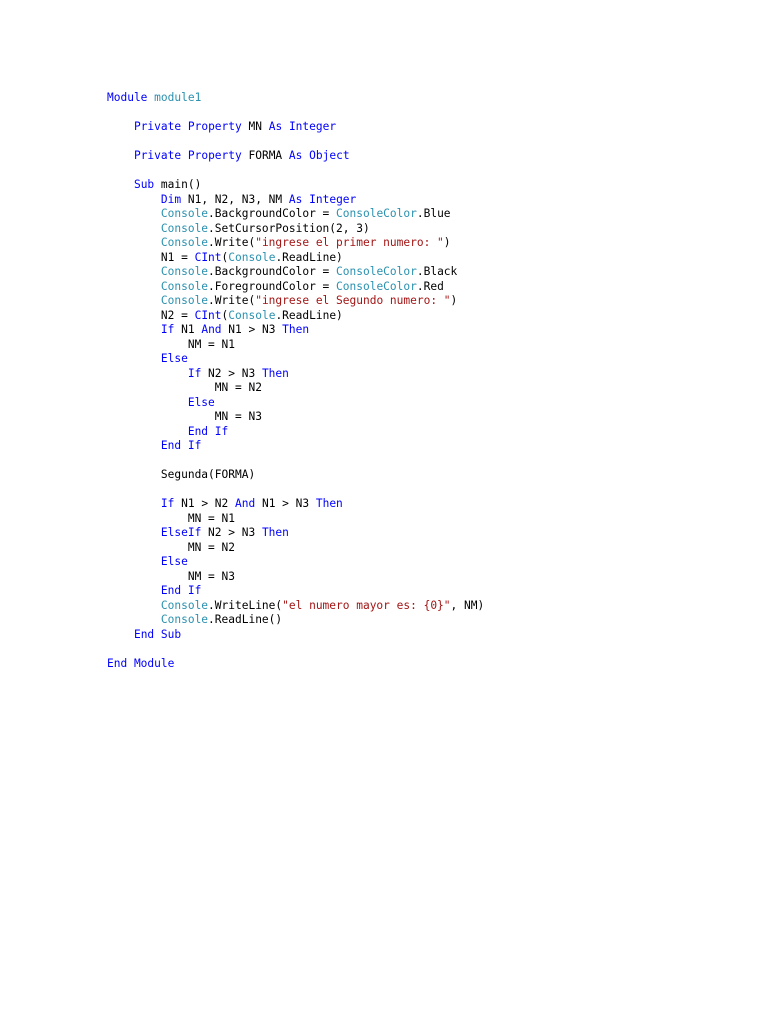  Describe the element at coordinates (427, 127) in the screenshot. I see `code-line: Private Property MN As Integer` at that location.